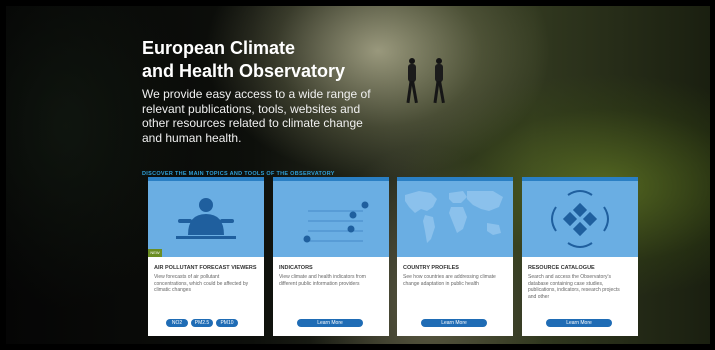  What do you see at coordinates (219, 48) in the screenshot?
I see `page-title-line-1: European Climate` at bounding box center [219, 48].